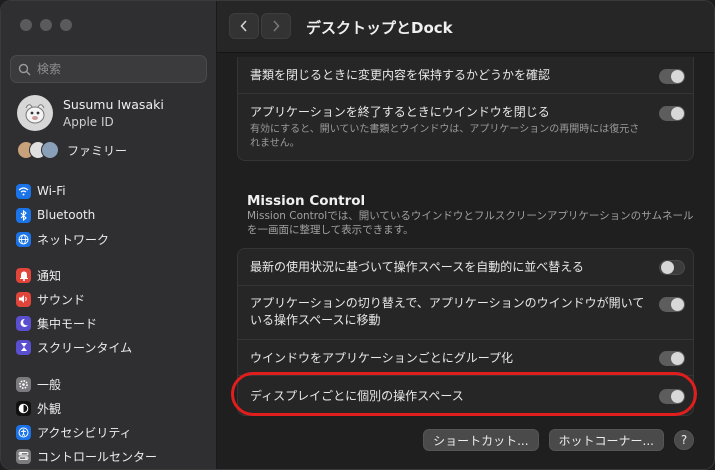 The height and width of the screenshot is (470, 715). I want to click on forward-button, so click(276, 26).